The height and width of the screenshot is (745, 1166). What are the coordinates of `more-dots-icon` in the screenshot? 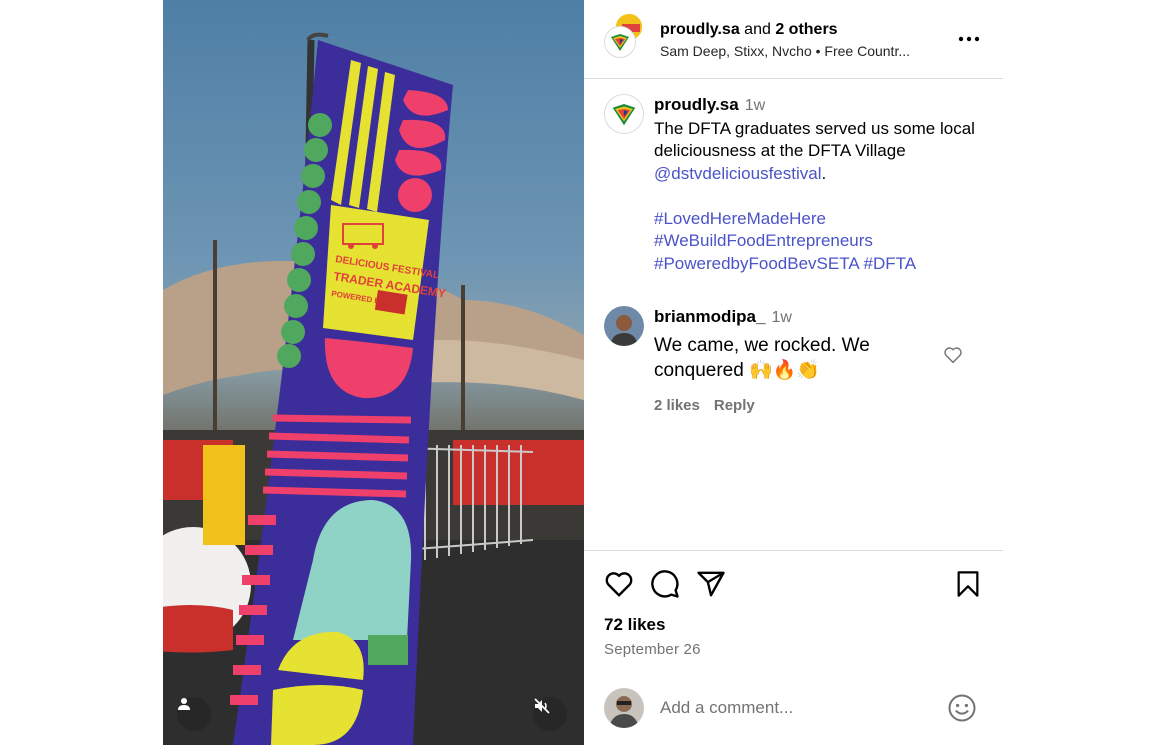 It's located at (969, 39).